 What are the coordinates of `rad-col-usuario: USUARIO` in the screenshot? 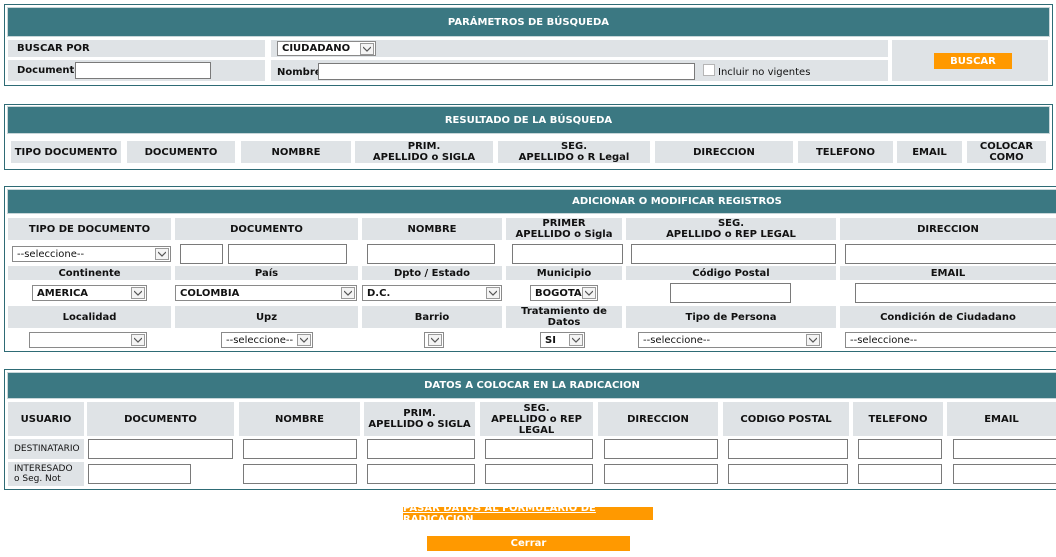 It's located at (46, 419).